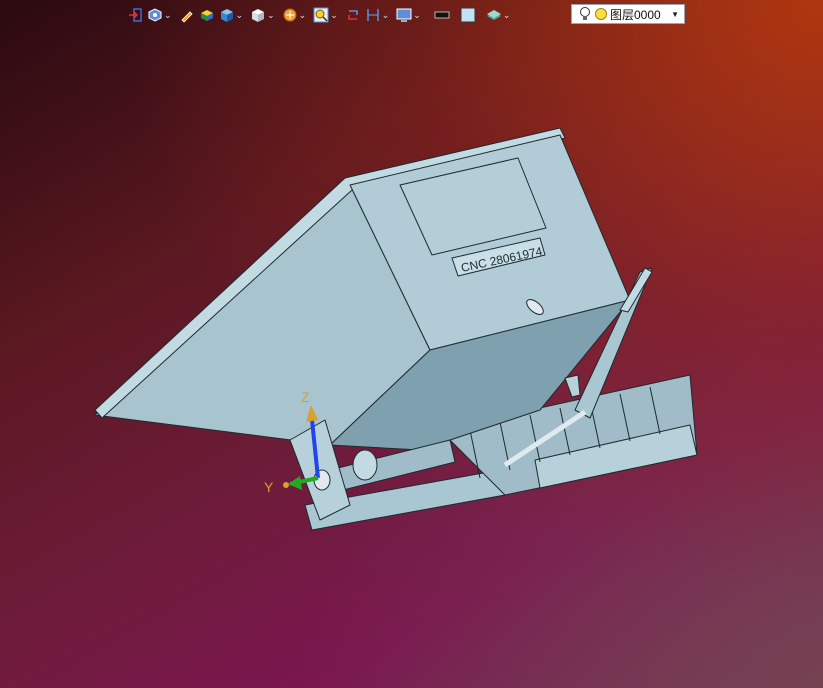 The height and width of the screenshot is (688, 823). I want to click on box-icon, so click(226, 15).